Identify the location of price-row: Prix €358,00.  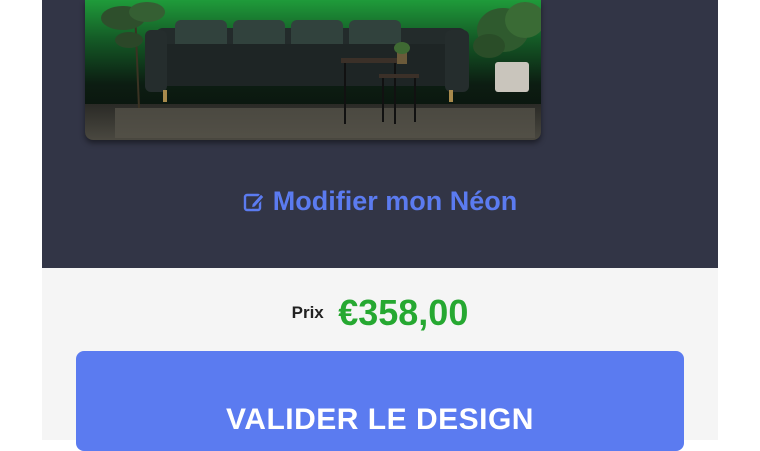
(380, 313).